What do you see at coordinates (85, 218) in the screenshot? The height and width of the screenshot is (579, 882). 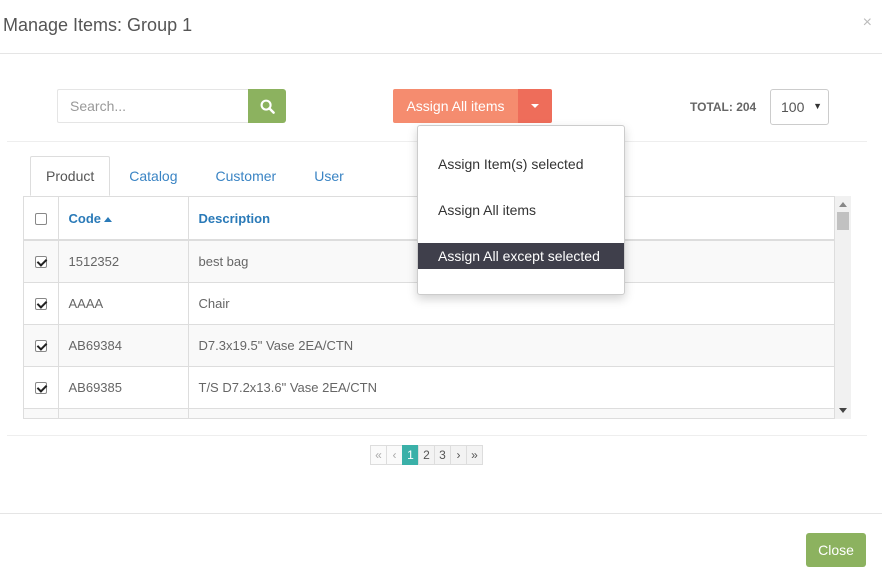 I see `code-header-label: Code` at bounding box center [85, 218].